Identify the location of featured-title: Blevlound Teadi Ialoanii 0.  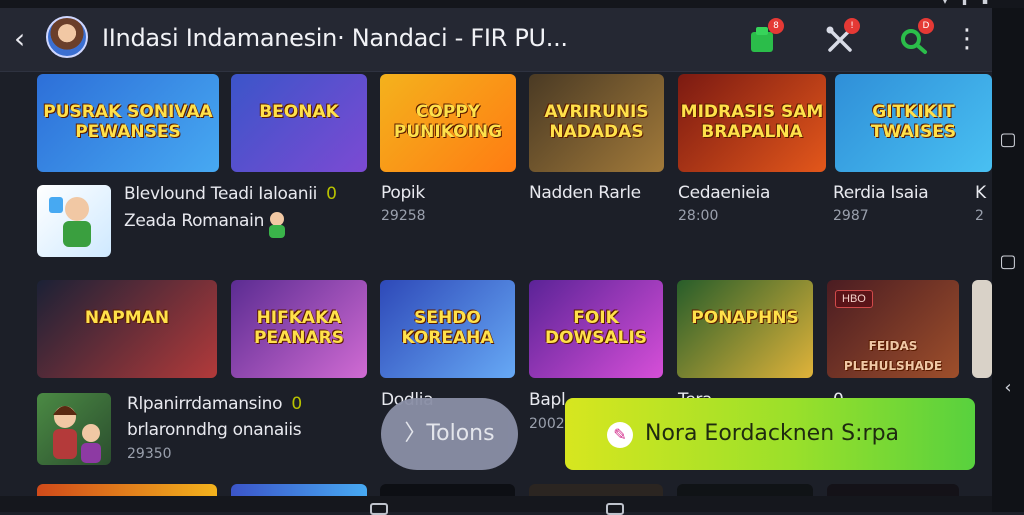
(230, 194).